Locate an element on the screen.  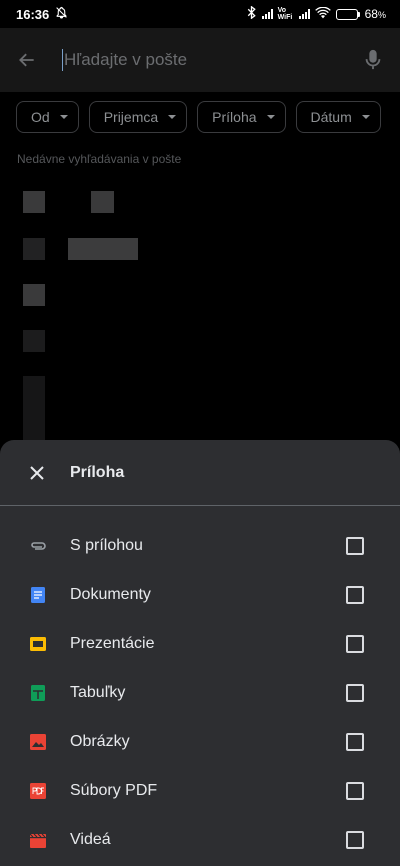
battery-percent: 68% is located at coordinates (375, 14).